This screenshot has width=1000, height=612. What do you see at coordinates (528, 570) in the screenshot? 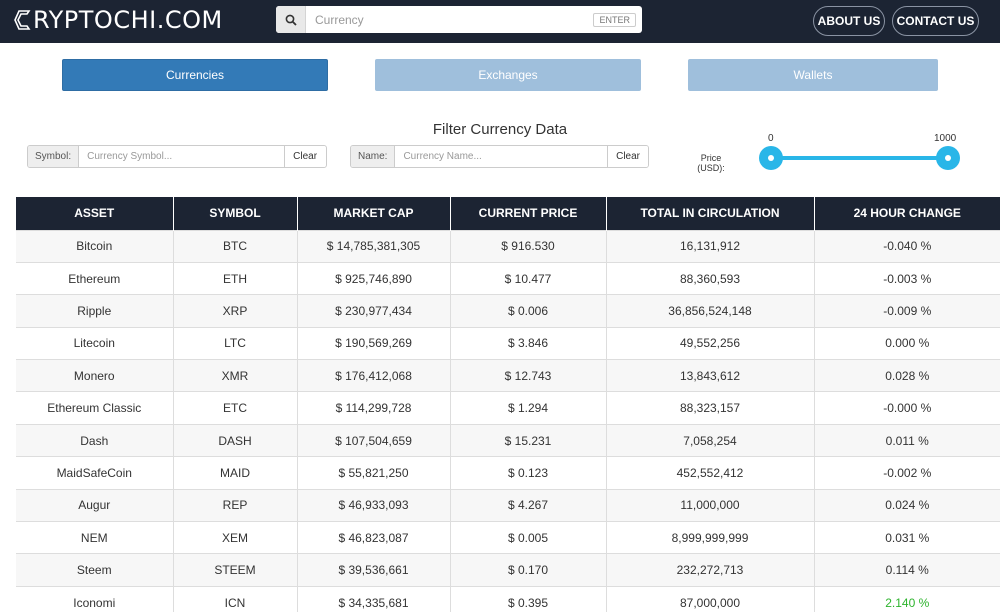
I see `price-cell: $ 0.170` at bounding box center [528, 570].